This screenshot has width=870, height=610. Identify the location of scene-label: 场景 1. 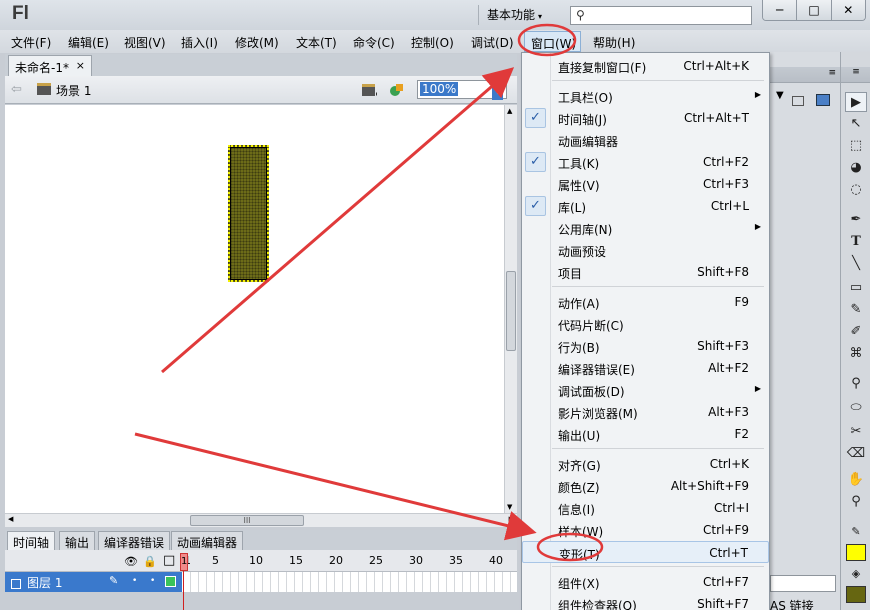
(73, 90).